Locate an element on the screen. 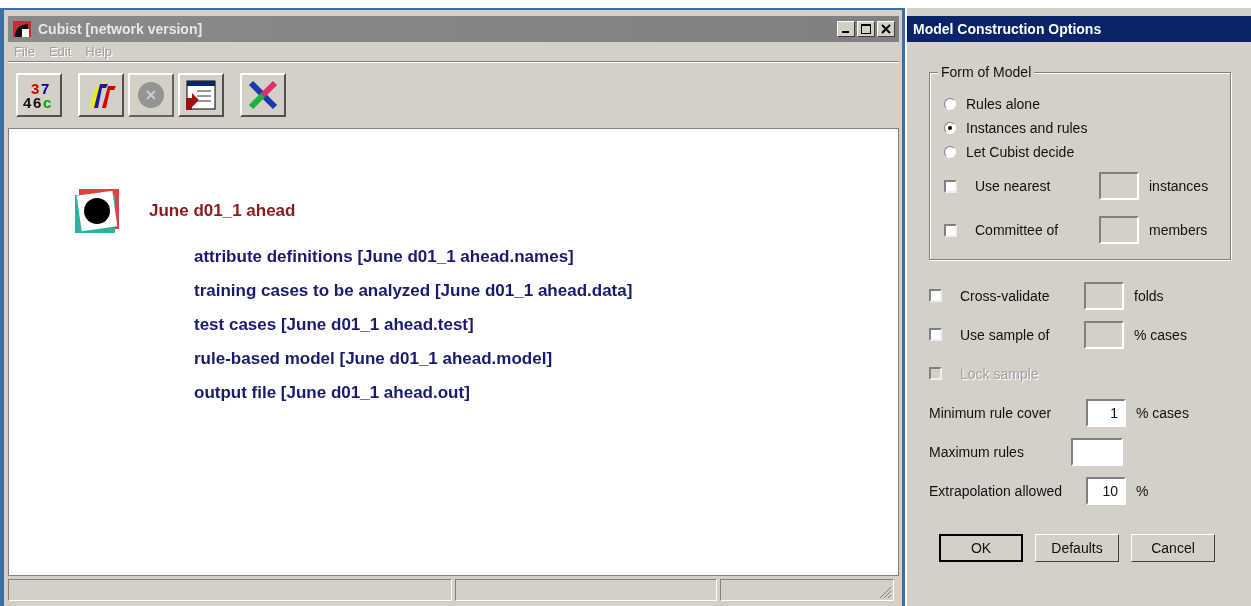 Image resolution: width=1251 pixels, height=606 pixels. window-title: Cubist [network version] is located at coordinates (121, 29).